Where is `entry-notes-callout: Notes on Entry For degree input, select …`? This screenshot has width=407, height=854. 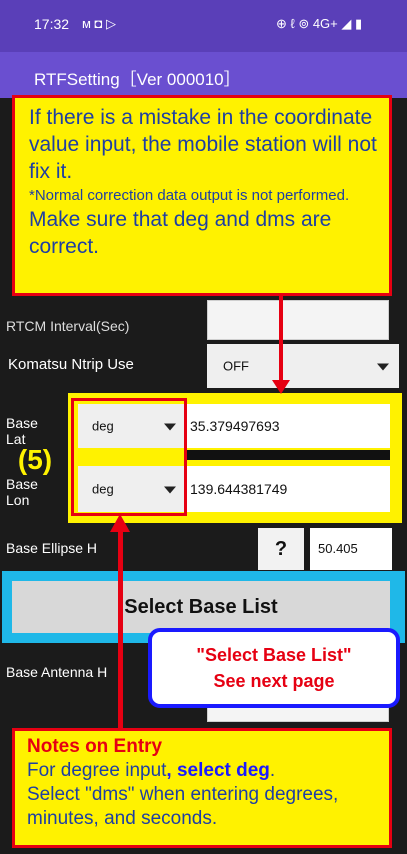 entry-notes-callout: Notes on Entry For degree input, select … is located at coordinates (202, 788).